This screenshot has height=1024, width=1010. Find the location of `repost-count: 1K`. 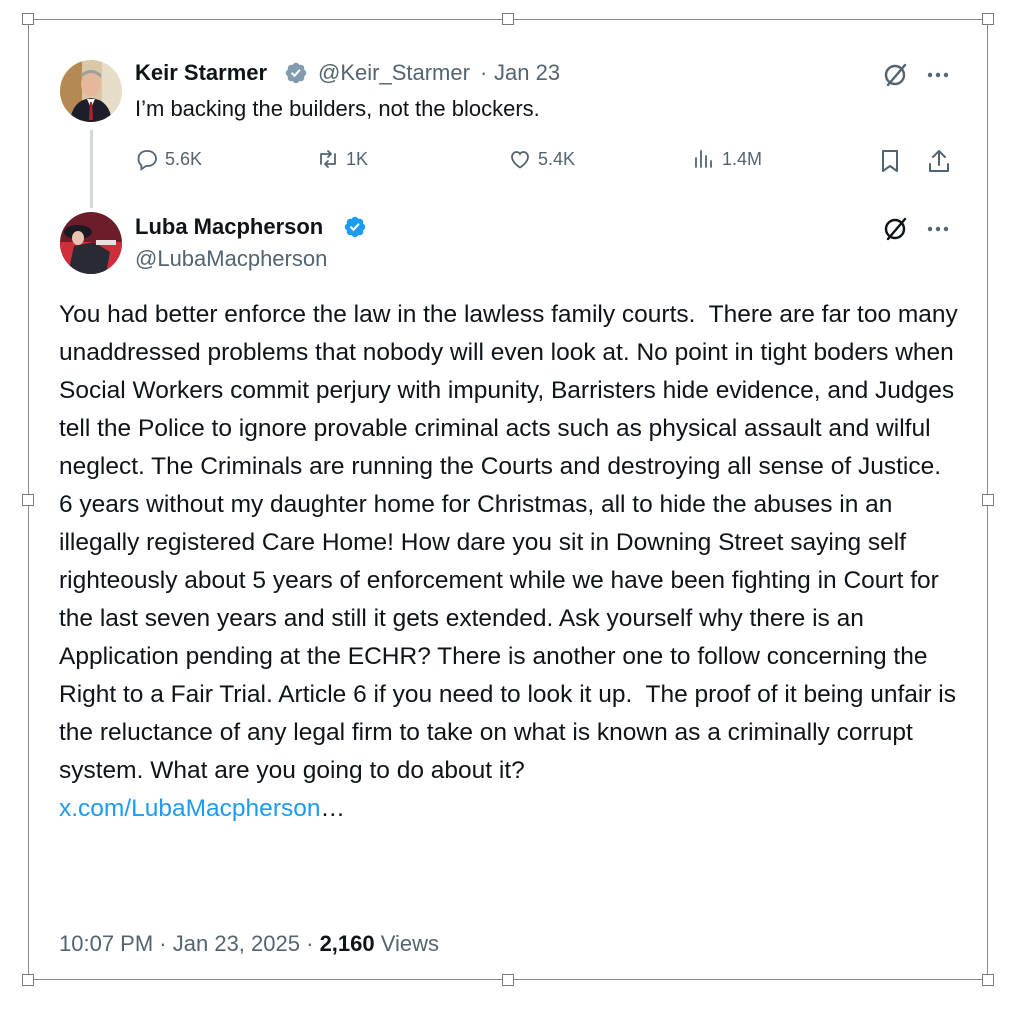

repost-count: 1K is located at coordinates (357, 158).